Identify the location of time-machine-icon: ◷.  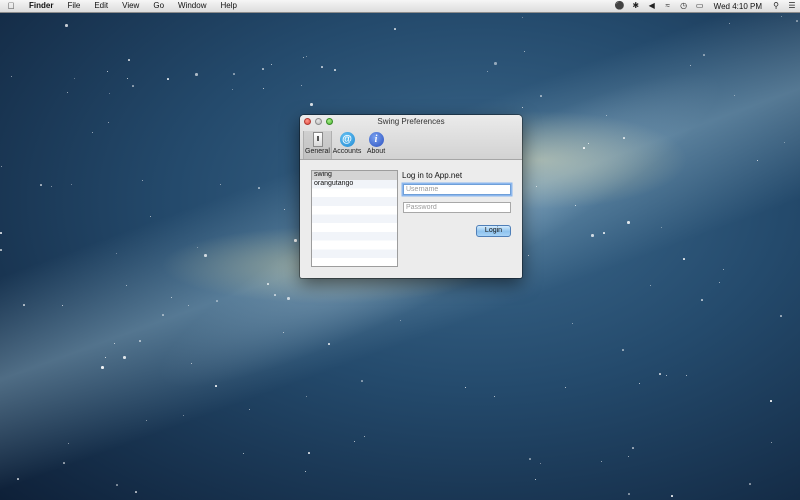
(684, 6).